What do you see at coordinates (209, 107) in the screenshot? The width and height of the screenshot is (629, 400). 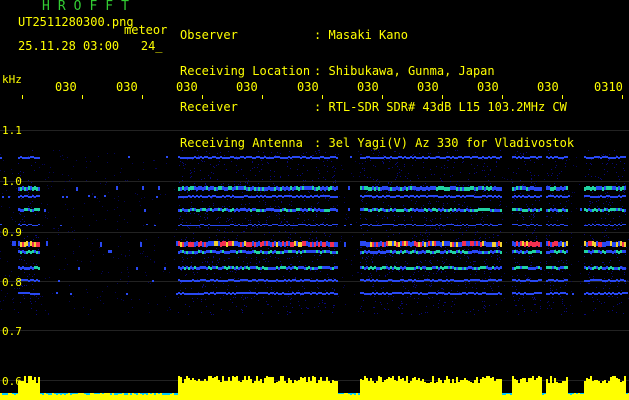 I see `receiver-label: Receiver` at bounding box center [209, 107].